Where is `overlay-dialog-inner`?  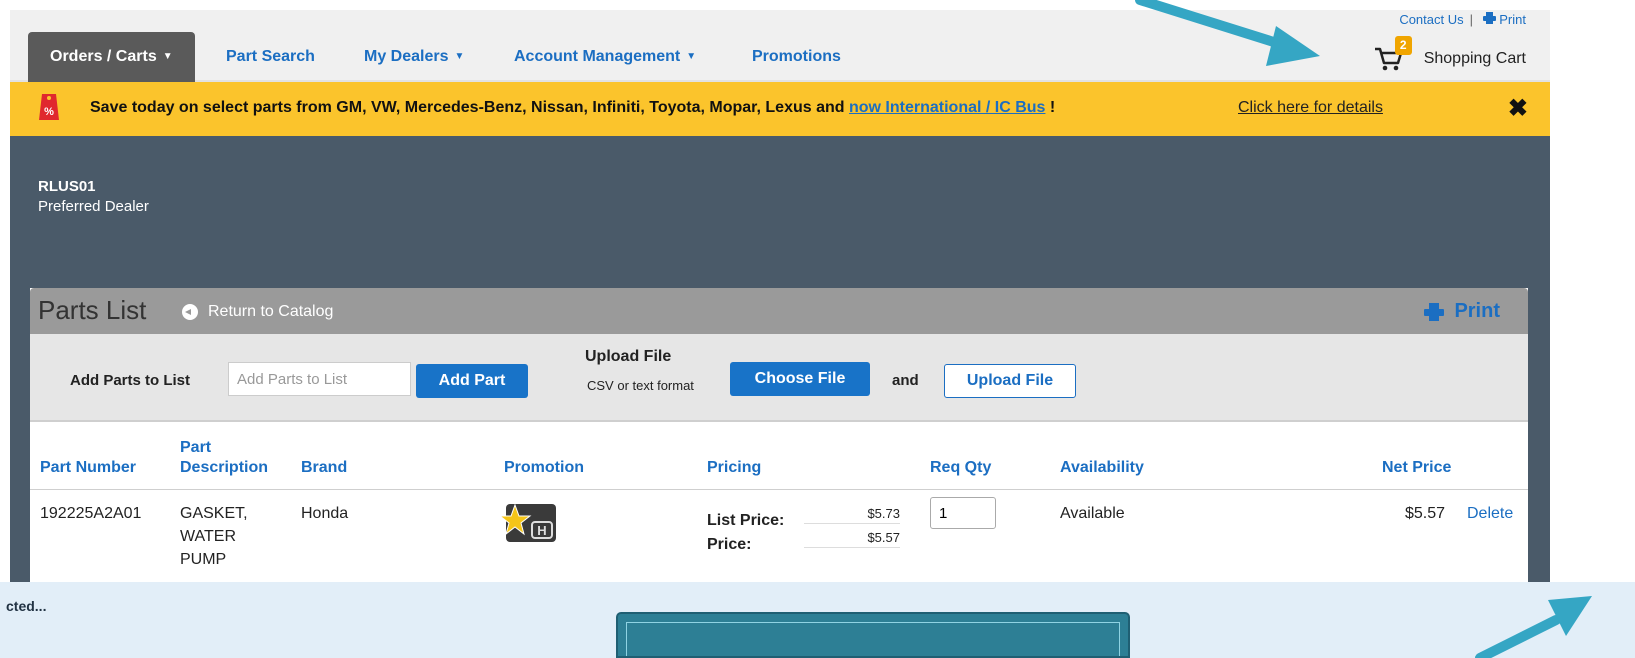 overlay-dialog-inner is located at coordinates (873, 639).